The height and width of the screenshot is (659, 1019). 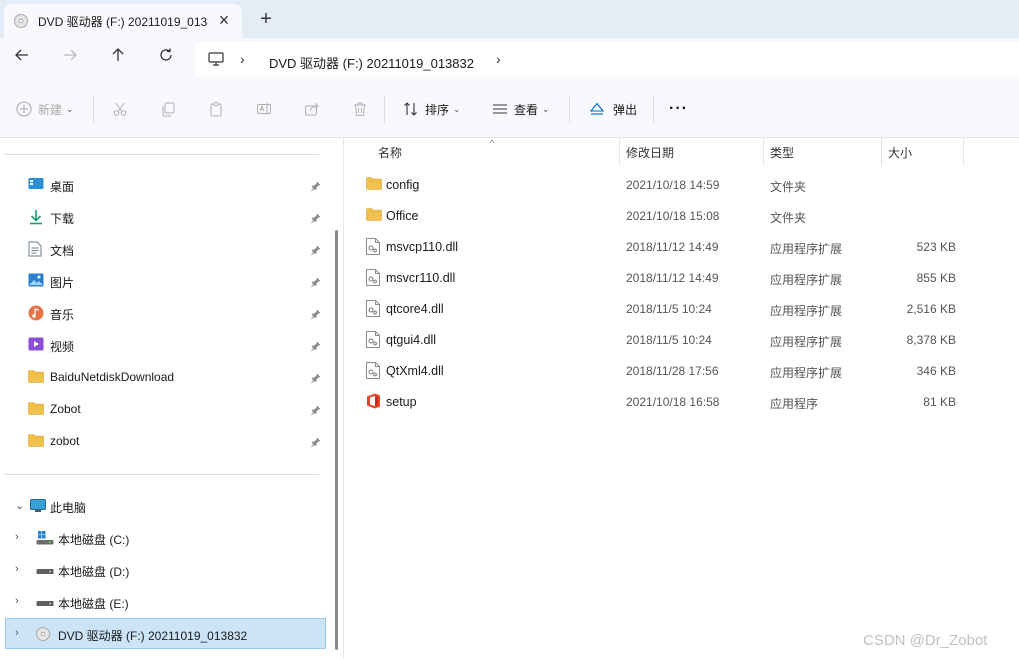 I want to click on sort-icon, so click(x=410, y=109).